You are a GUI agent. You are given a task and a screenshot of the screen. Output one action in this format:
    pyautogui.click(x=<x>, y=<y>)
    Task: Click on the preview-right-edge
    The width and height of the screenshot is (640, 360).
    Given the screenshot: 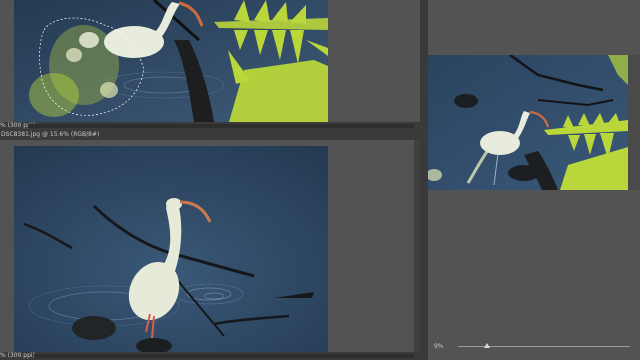 What is the action you would take?
    pyautogui.click(x=634, y=122)
    